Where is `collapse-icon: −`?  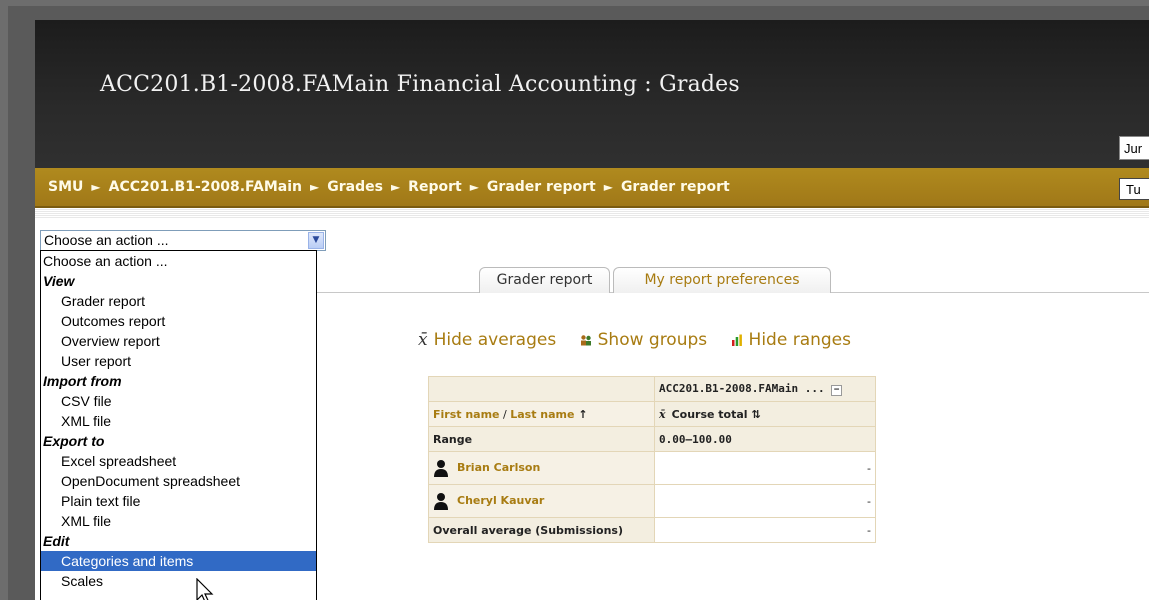
collapse-icon: − is located at coordinates (837, 390).